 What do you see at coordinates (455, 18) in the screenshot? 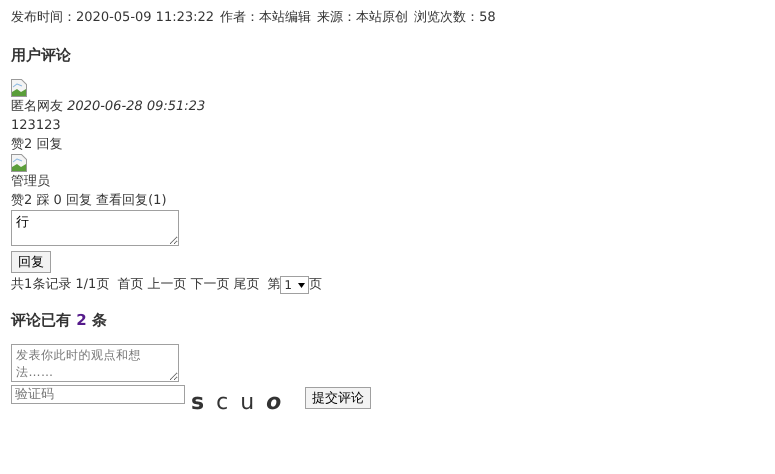
I see `meta-text: 浏览次数：58` at bounding box center [455, 18].